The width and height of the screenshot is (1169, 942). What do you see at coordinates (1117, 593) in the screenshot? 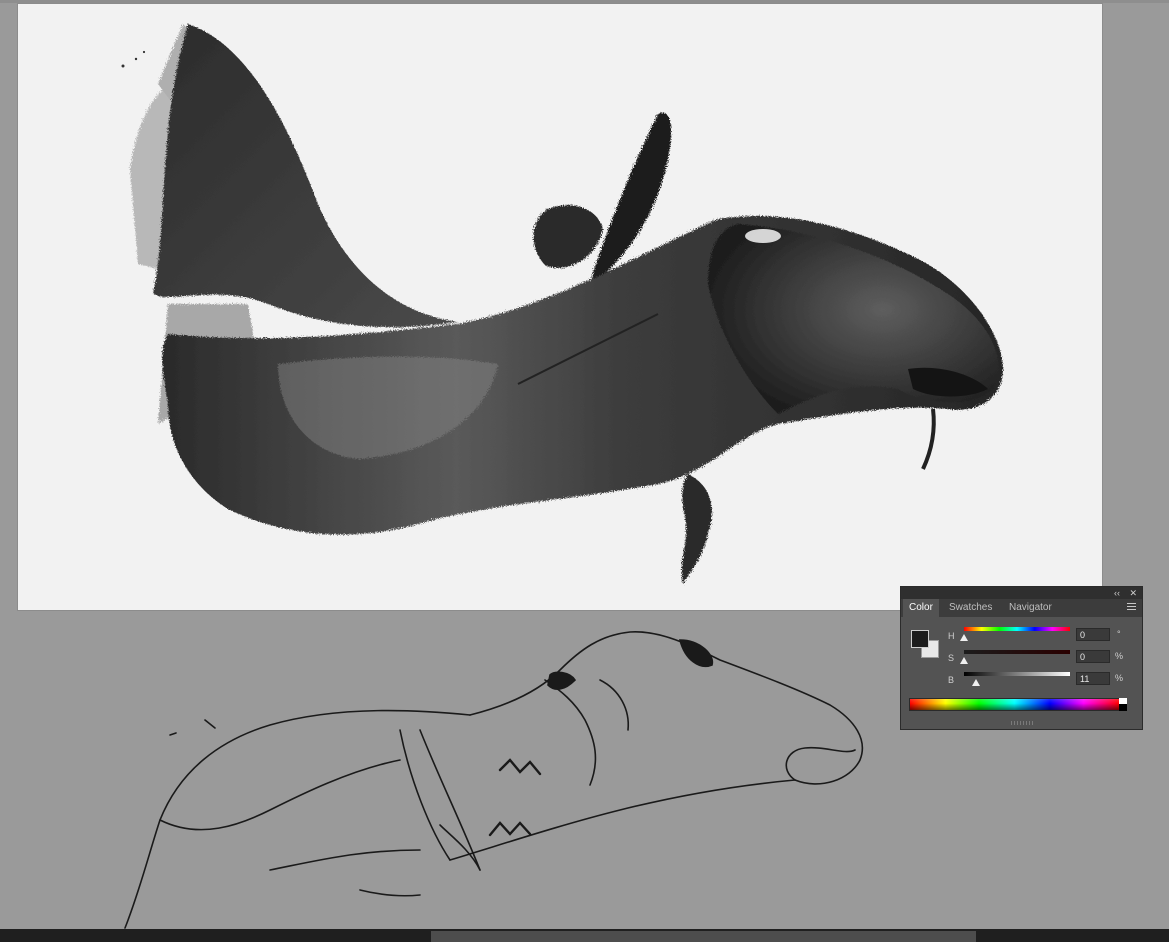
I see `double-chevron-left-icon: ‹‹` at bounding box center [1117, 593].